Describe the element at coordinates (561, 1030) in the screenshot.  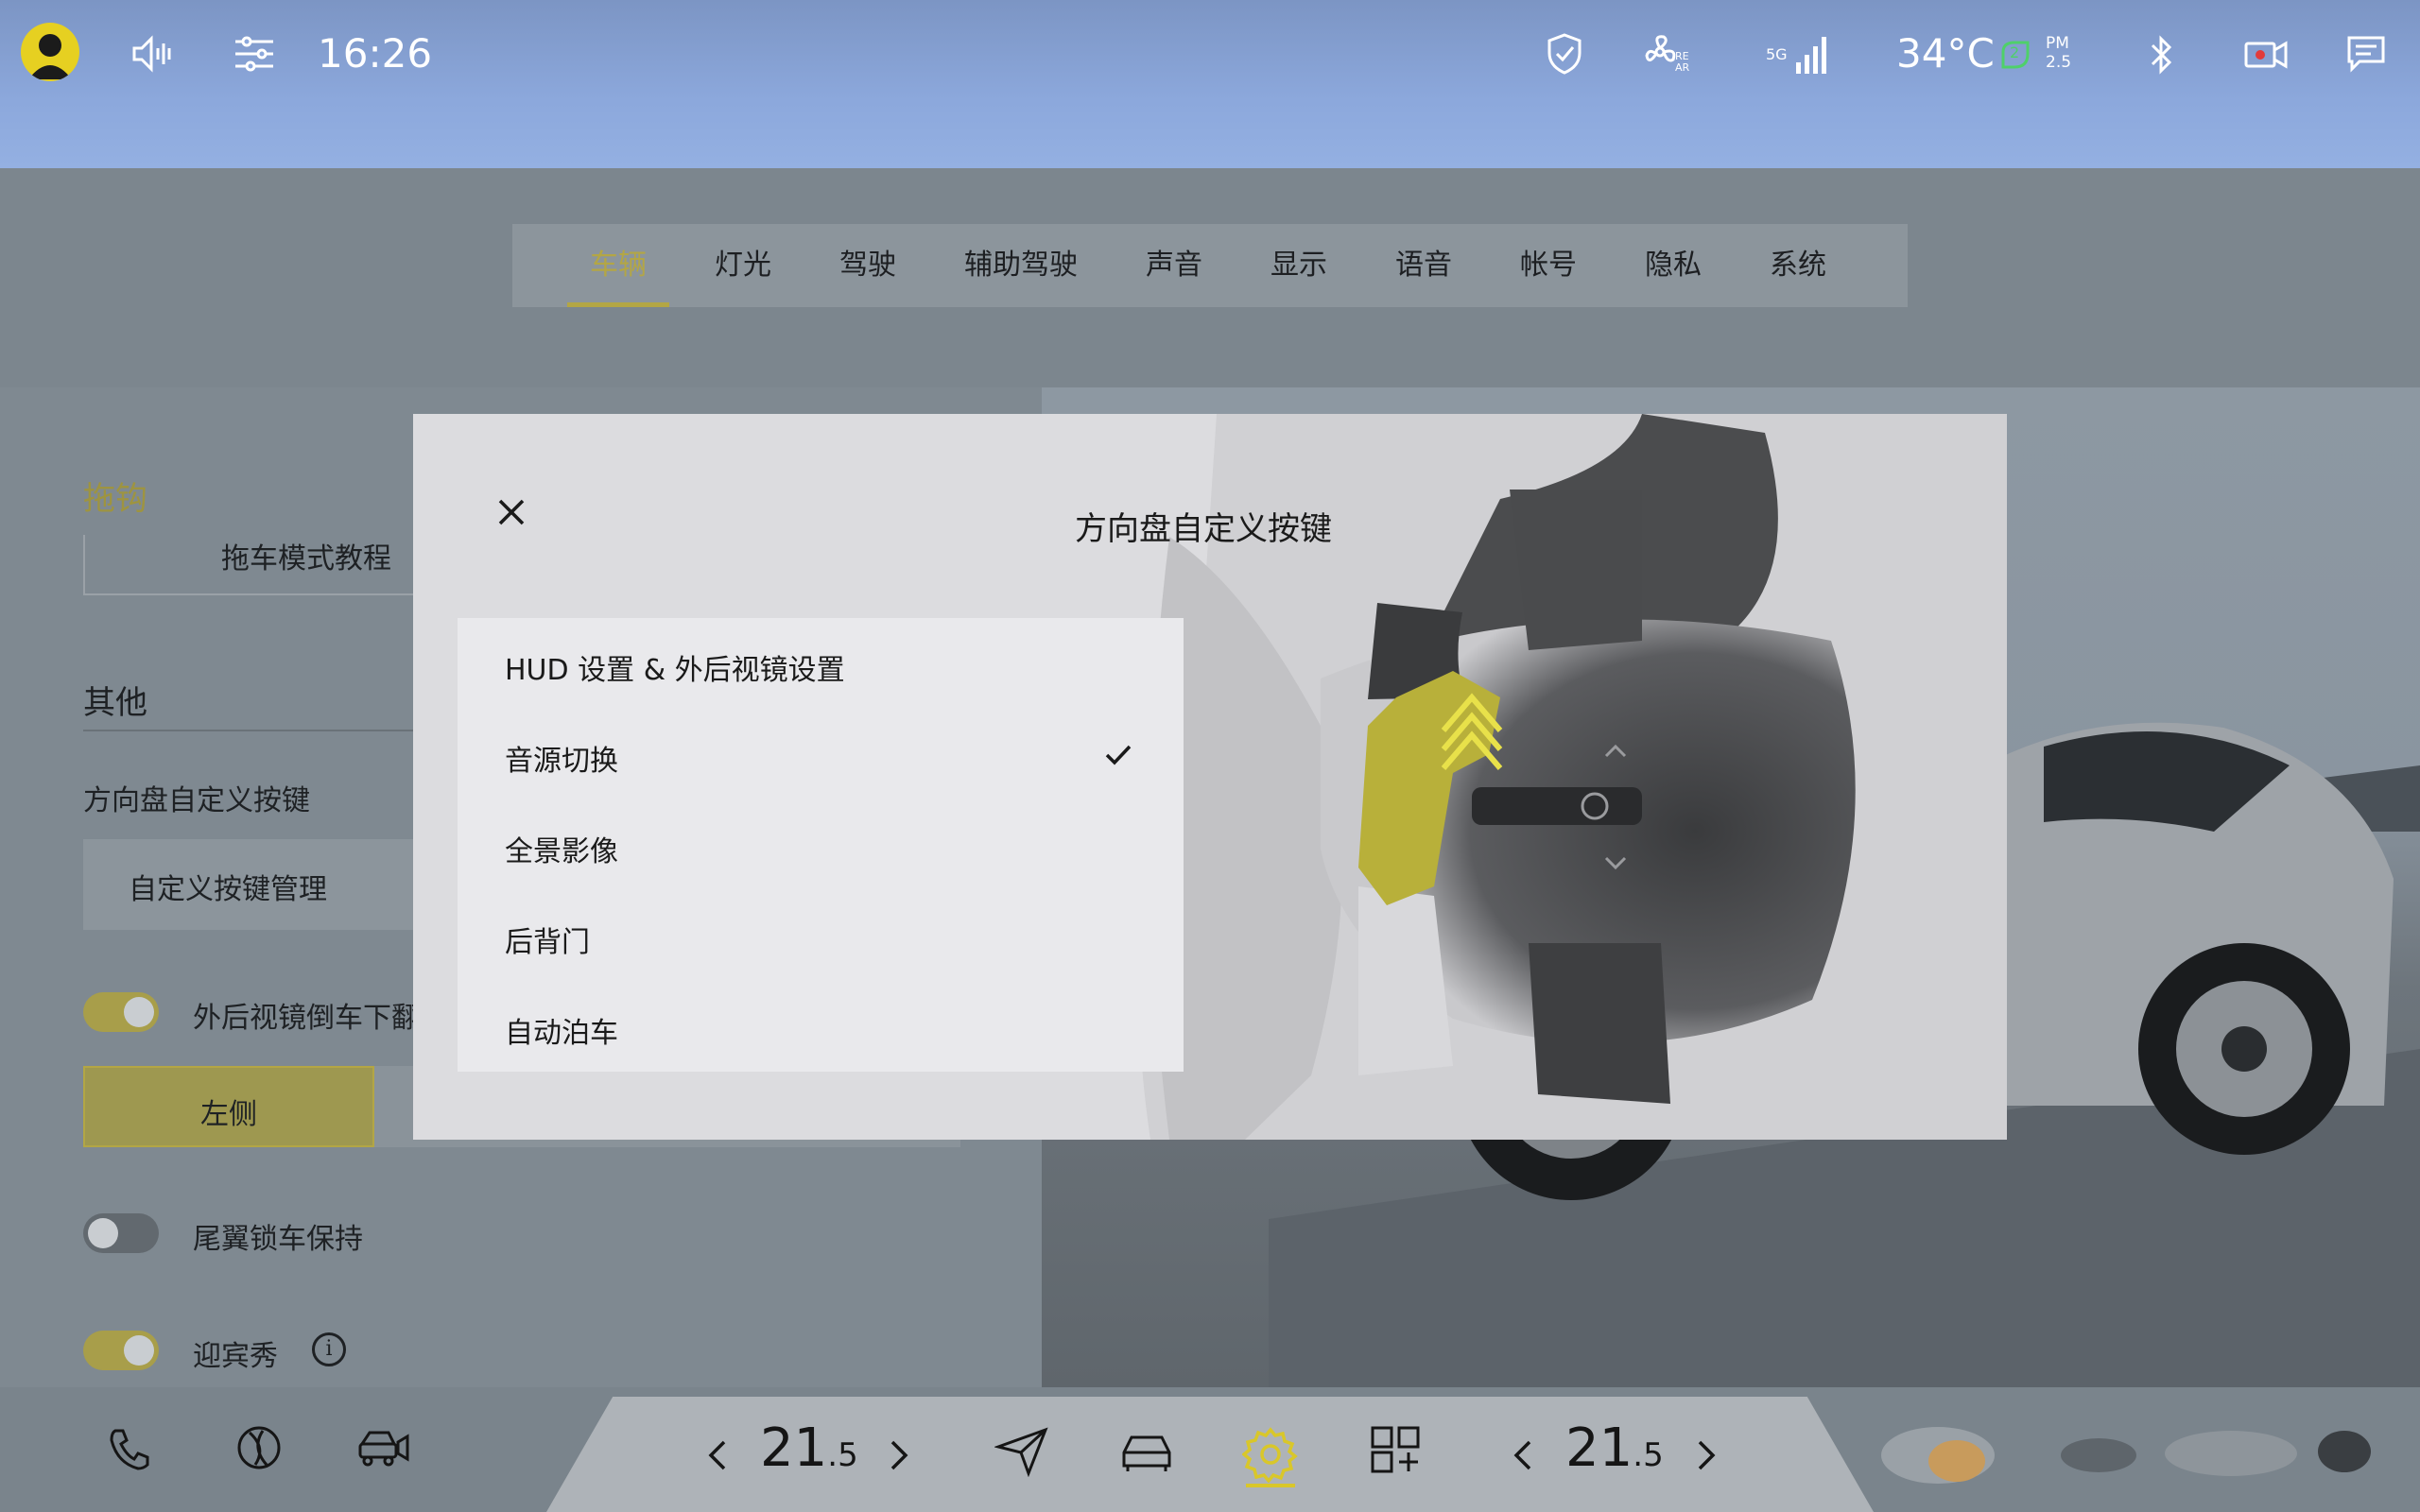
I see `option-auto-parking: 自动泊车` at that location.